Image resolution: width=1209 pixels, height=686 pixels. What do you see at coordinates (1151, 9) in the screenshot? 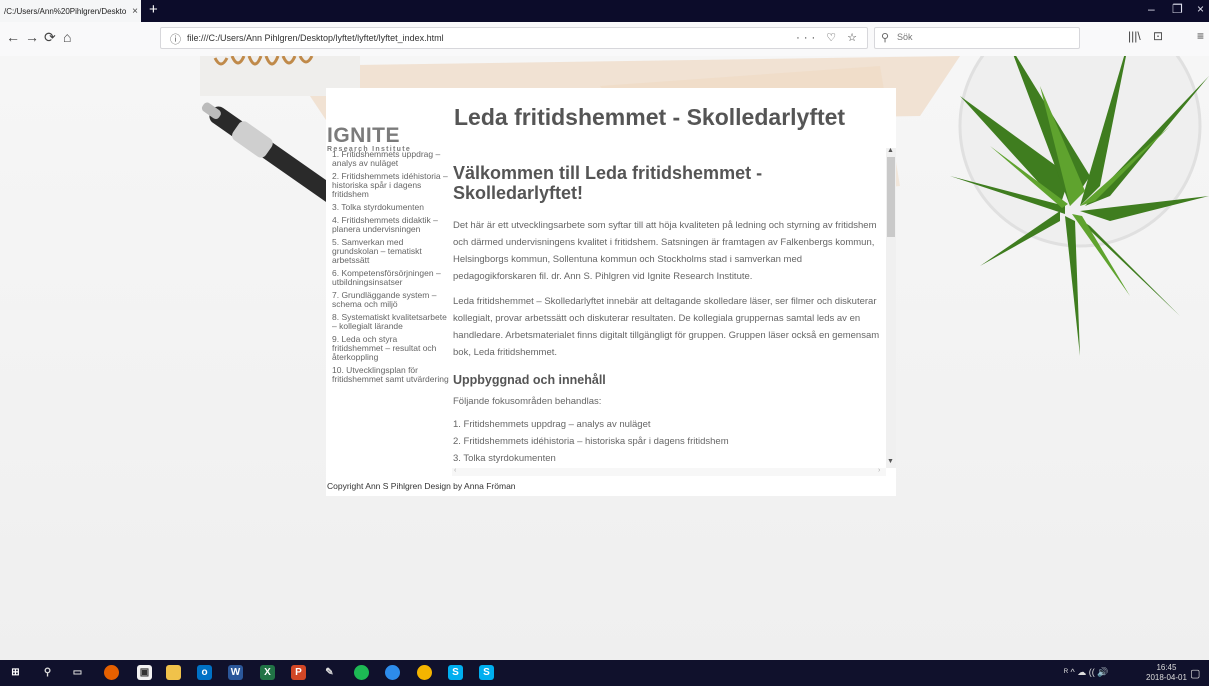
I see `minimize-icon: –` at bounding box center [1151, 9].